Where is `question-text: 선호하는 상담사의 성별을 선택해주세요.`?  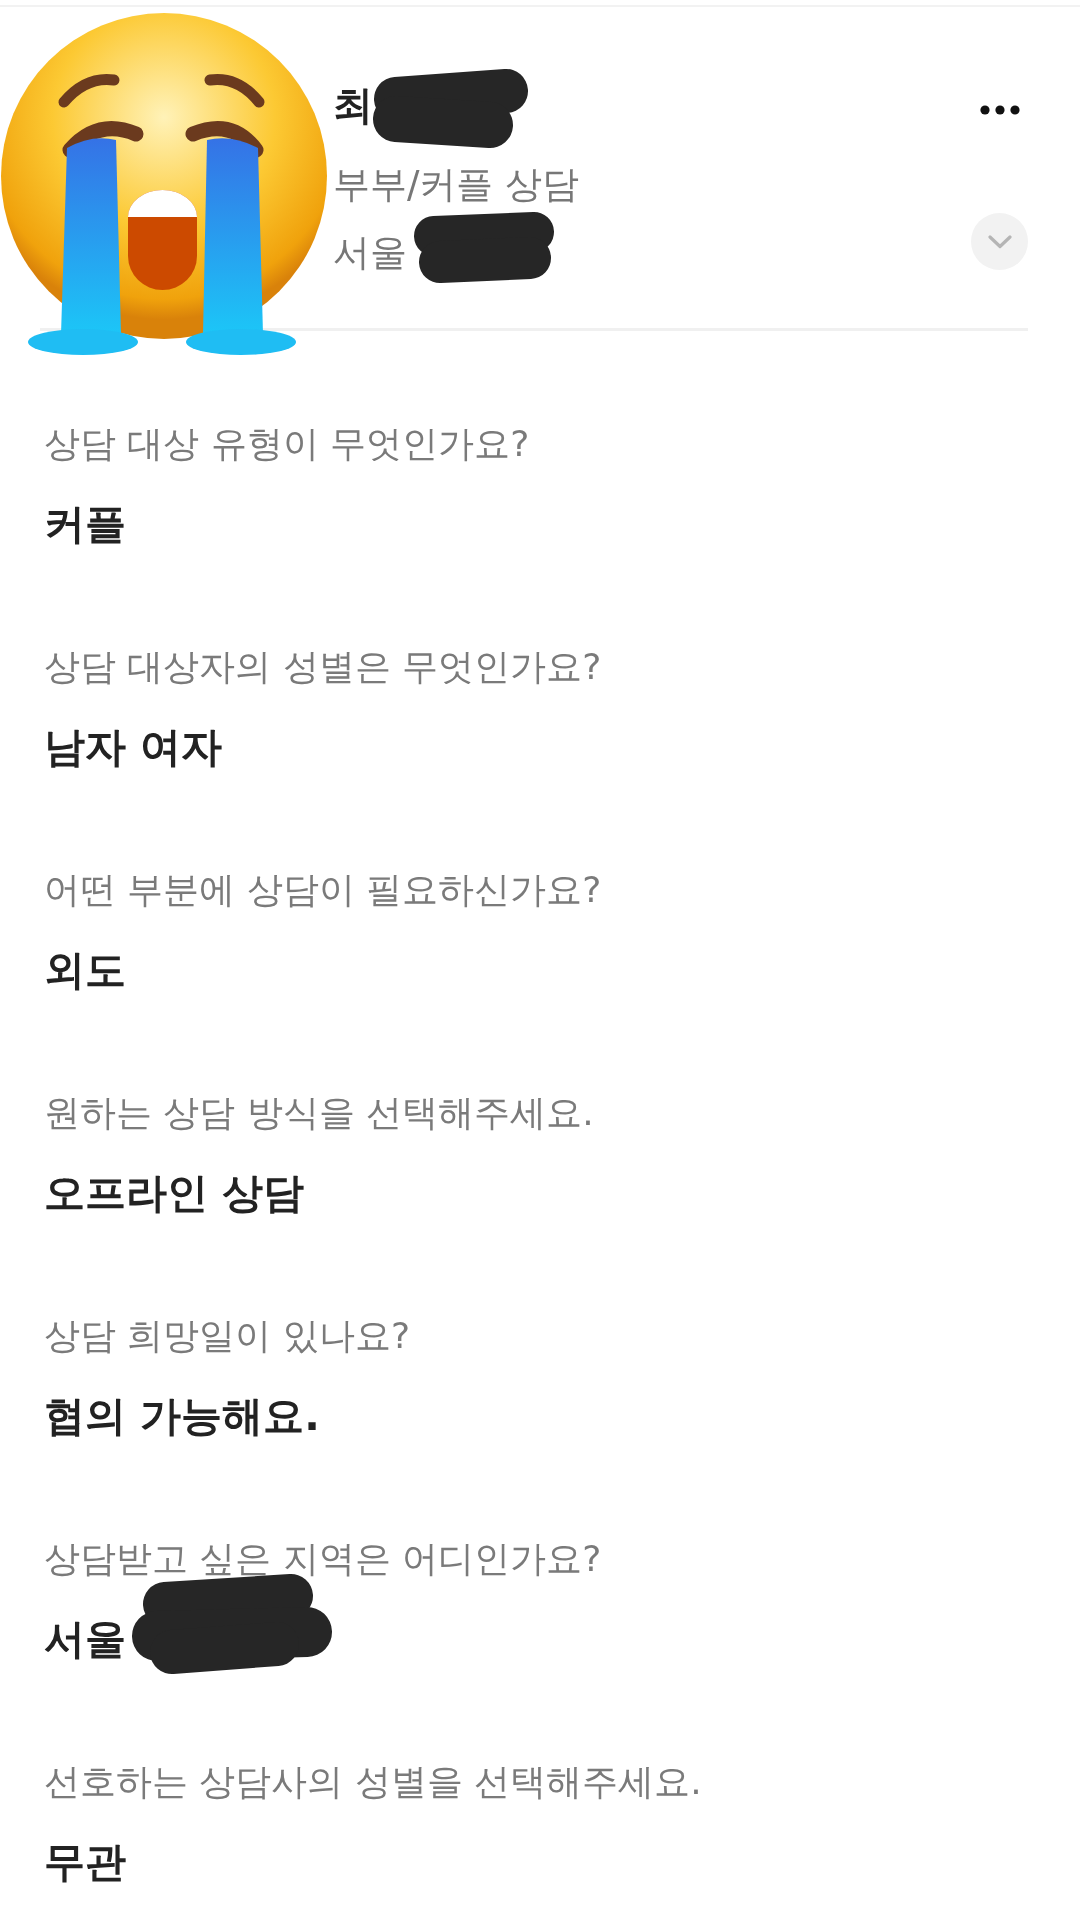
question-text: 선호하는 상담사의 성별을 선택해주세요. is located at coordinates (373, 1782).